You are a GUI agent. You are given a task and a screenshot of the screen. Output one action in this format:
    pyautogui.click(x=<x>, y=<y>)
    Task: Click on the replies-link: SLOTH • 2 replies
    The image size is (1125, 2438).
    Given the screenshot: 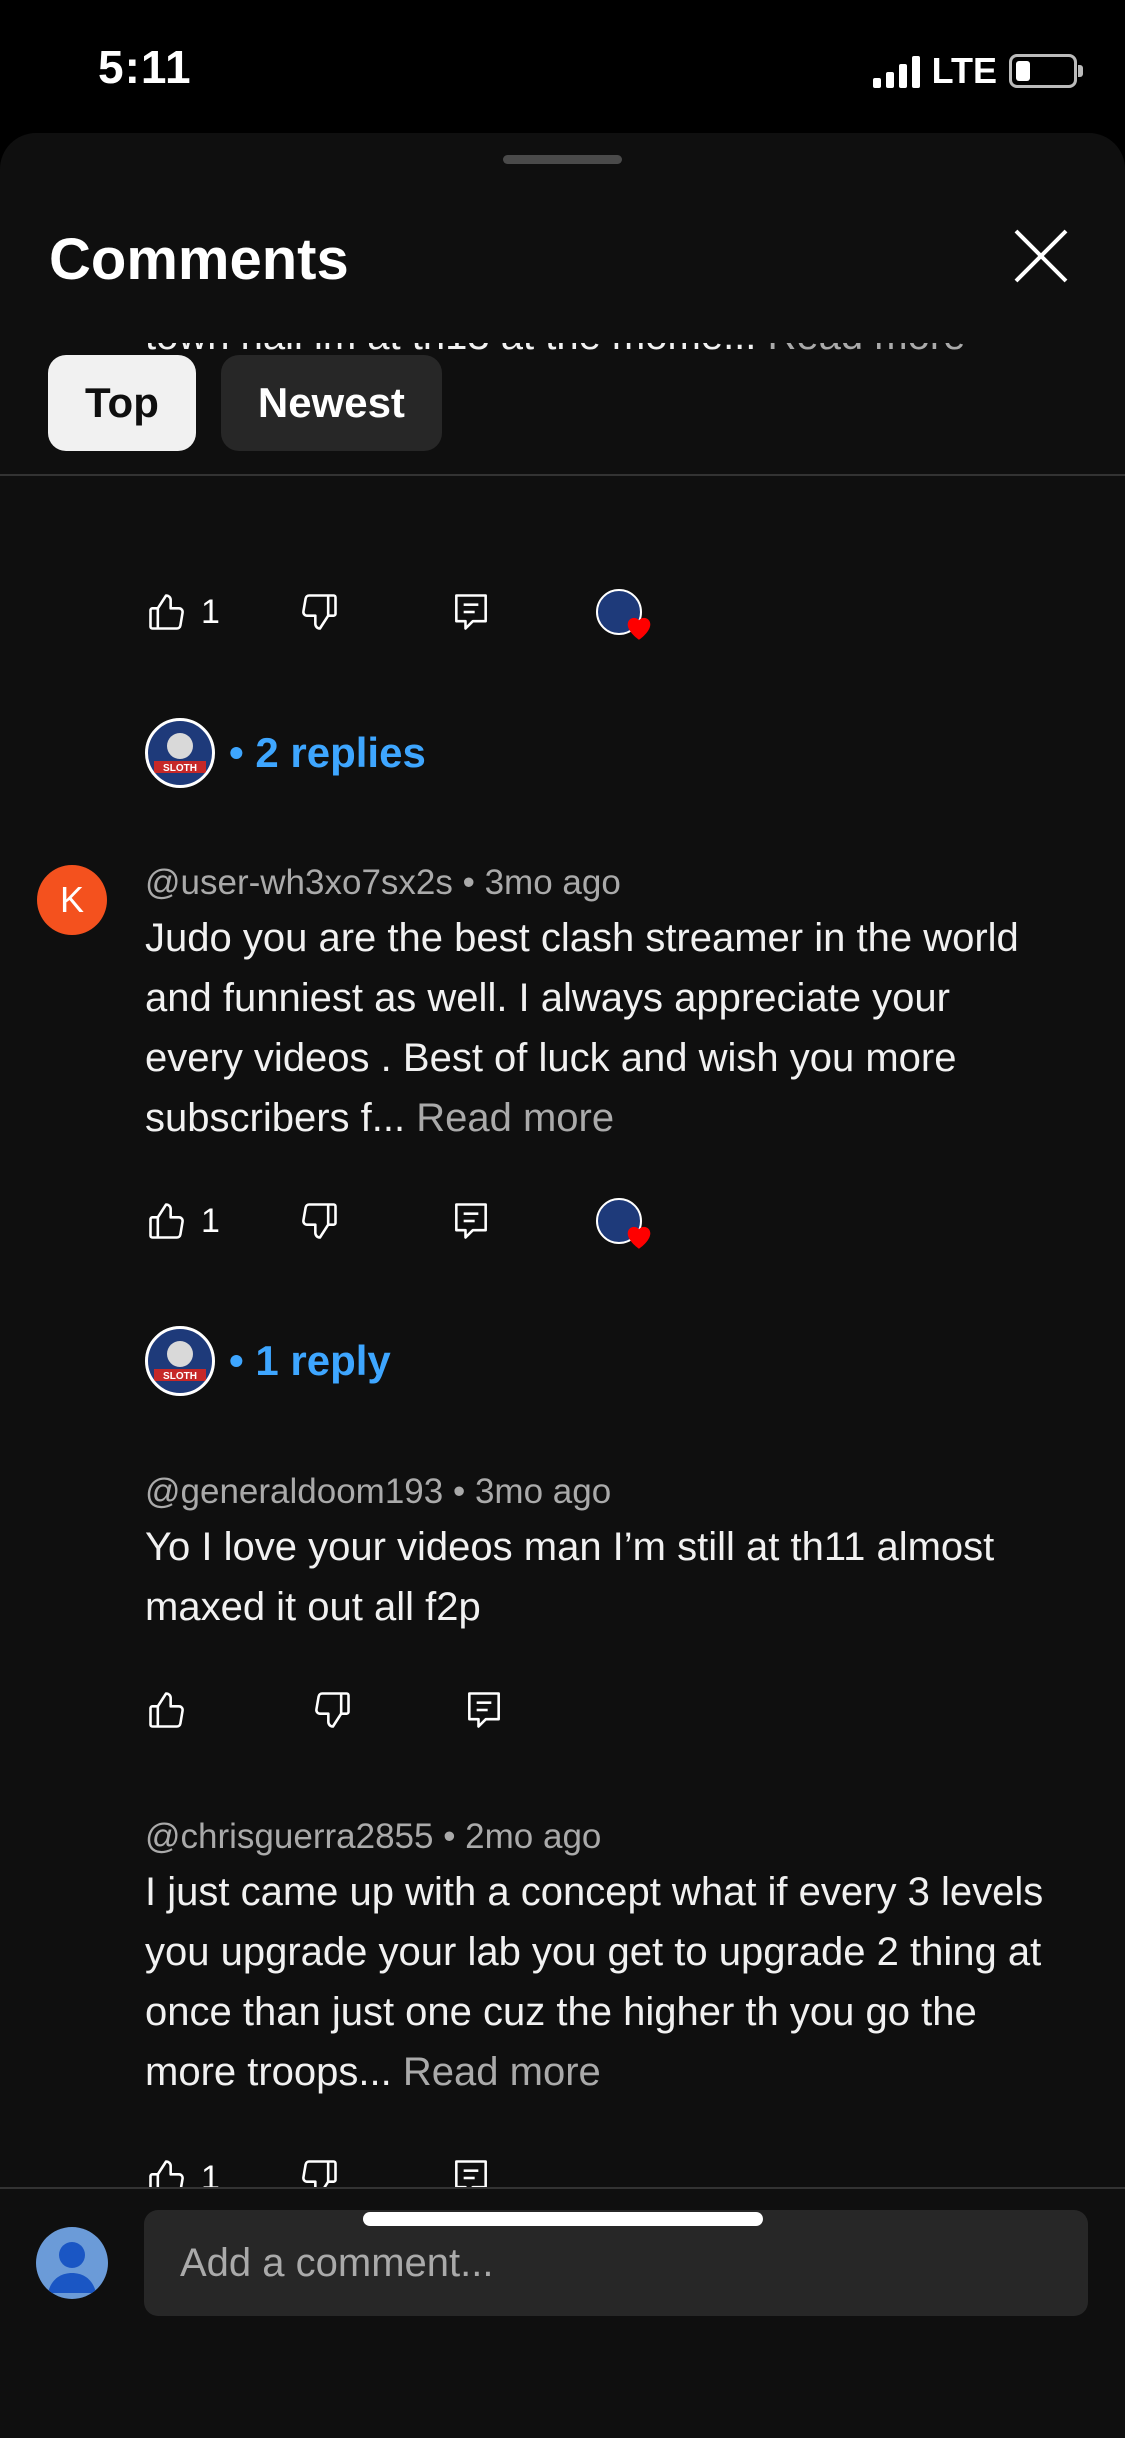 What is the action you would take?
    pyautogui.click(x=285, y=753)
    